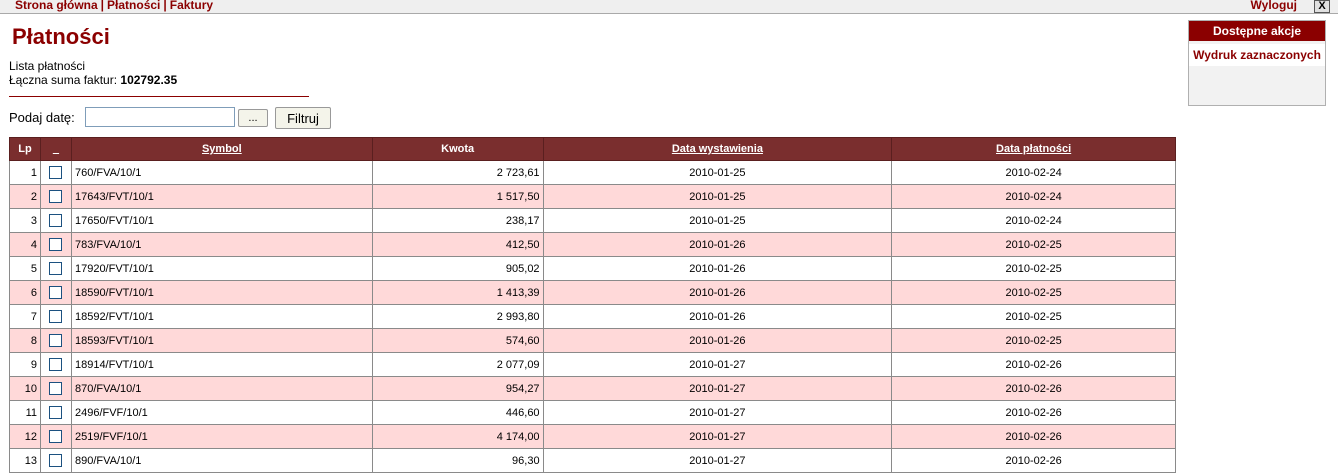 The width and height of the screenshot is (1338, 476). I want to click on nav-link-invoices: Faktury, so click(191, 6).